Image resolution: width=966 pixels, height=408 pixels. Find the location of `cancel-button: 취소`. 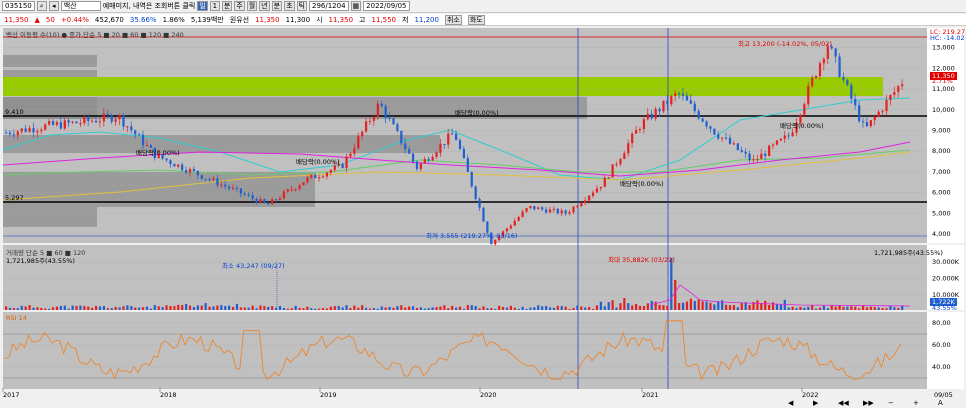

cancel-button: 취소 is located at coordinates (453, 19).